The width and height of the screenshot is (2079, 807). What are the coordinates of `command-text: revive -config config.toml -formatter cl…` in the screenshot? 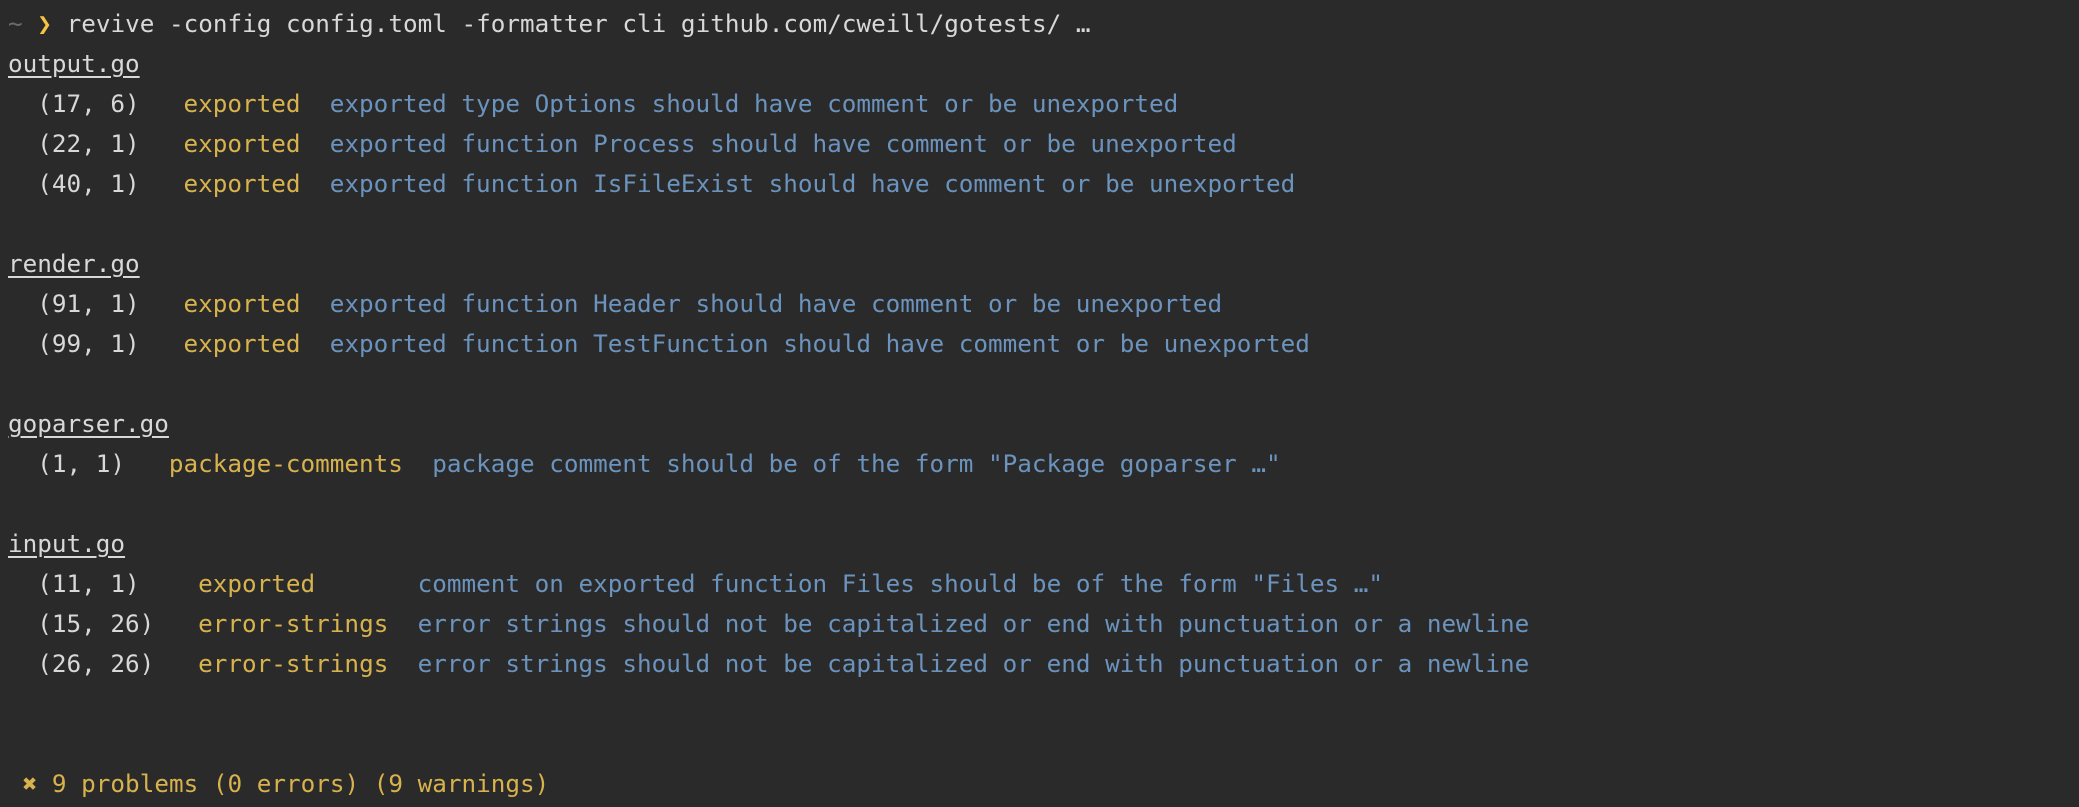 It's located at (578, 23).